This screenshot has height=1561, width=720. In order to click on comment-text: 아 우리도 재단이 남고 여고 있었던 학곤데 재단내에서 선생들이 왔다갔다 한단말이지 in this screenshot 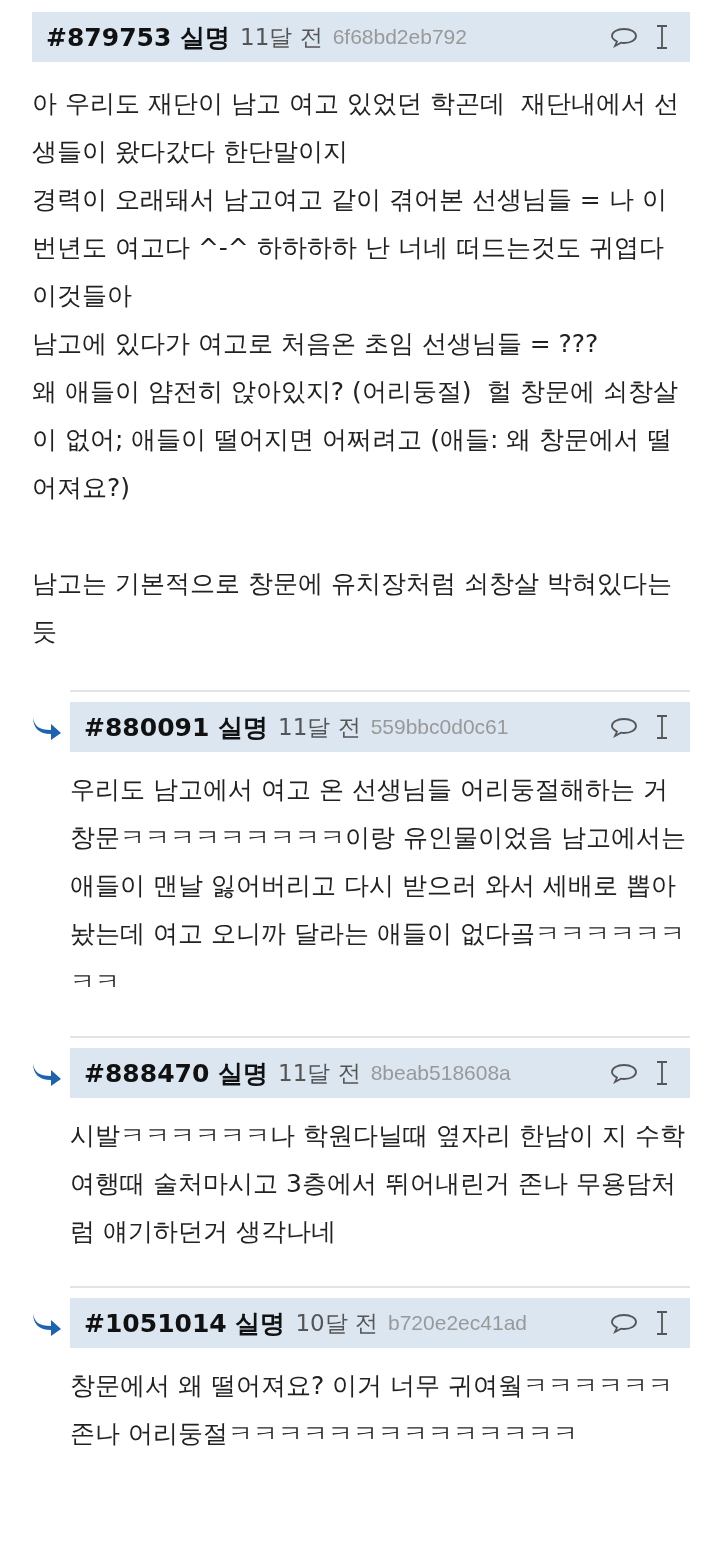, I will do `click(356, 128)`.